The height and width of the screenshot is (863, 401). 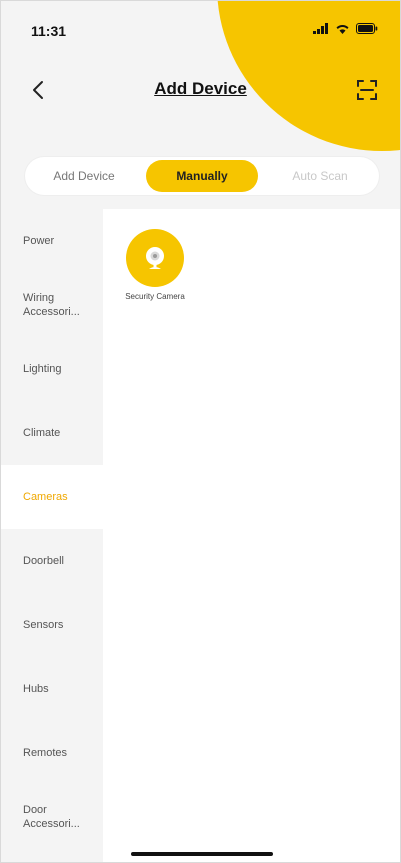 What do you see at coordinates (200, 26) in the screenshot?
I see `status-bar: 11:31` at bounding box center [200, 26].